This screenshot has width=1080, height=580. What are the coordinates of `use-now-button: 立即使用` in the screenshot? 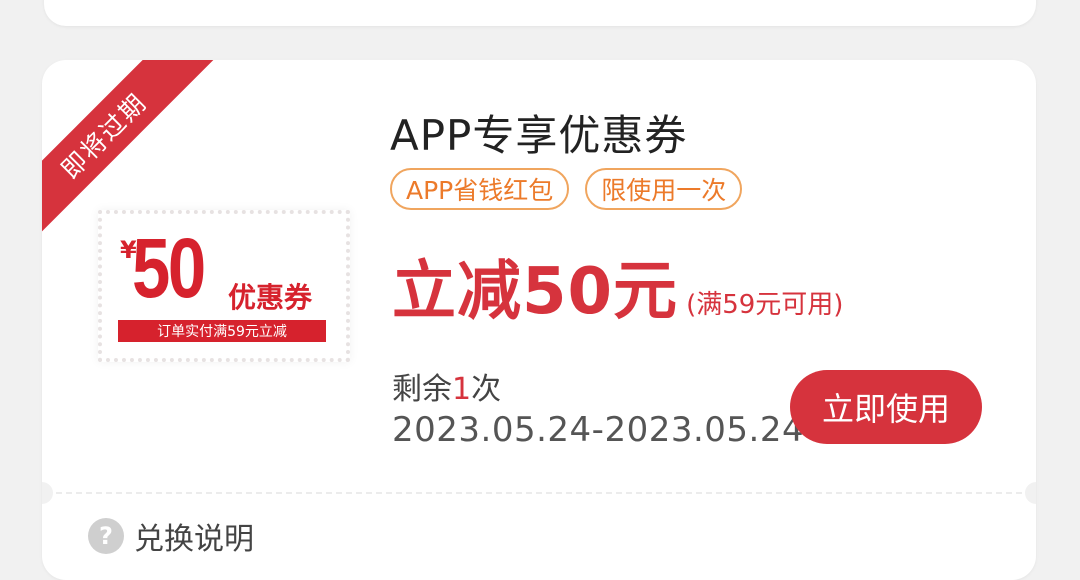 It's located at (886, 407).